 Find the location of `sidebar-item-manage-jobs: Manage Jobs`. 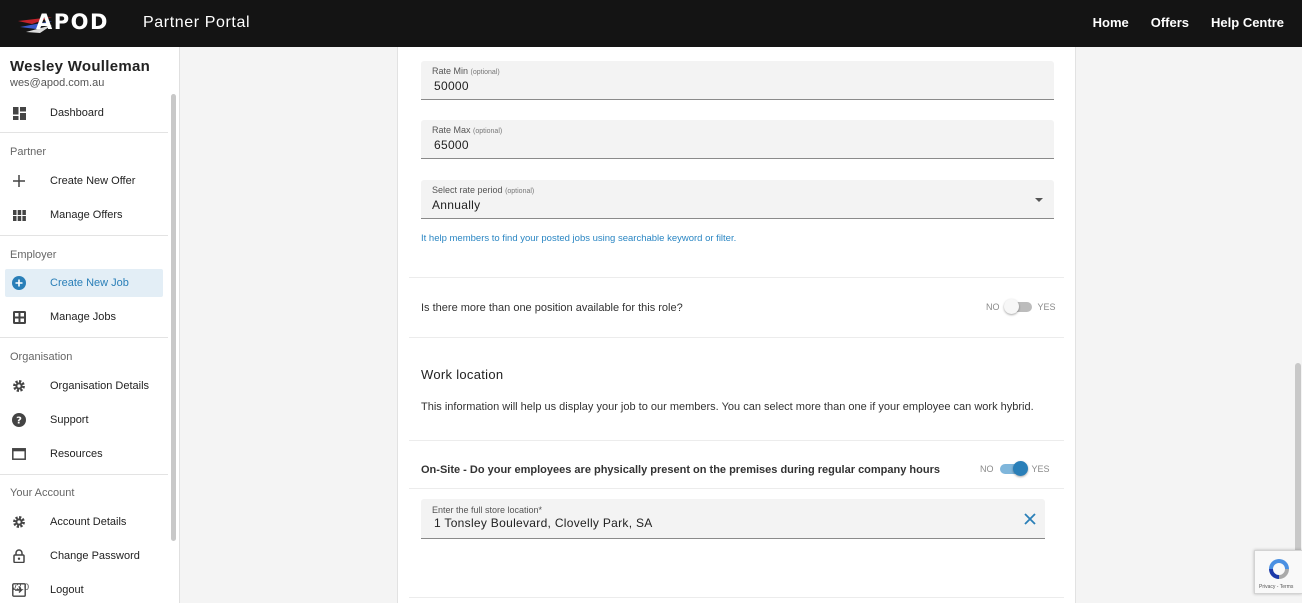

sidebar-item-manage-jobs: Manage Jobs is located at coordinates (84, 317).